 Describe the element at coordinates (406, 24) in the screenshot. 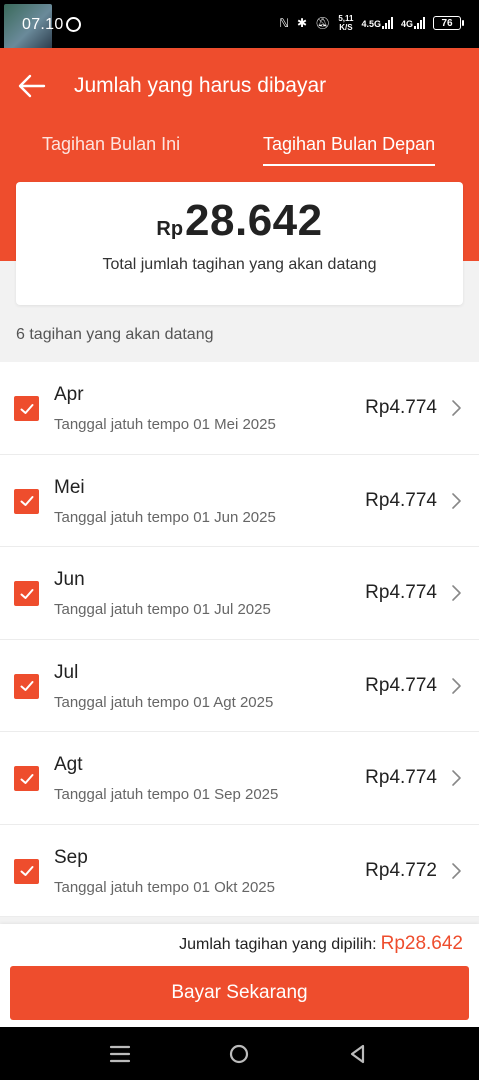

I see `network-type-2: 4G` at that location.